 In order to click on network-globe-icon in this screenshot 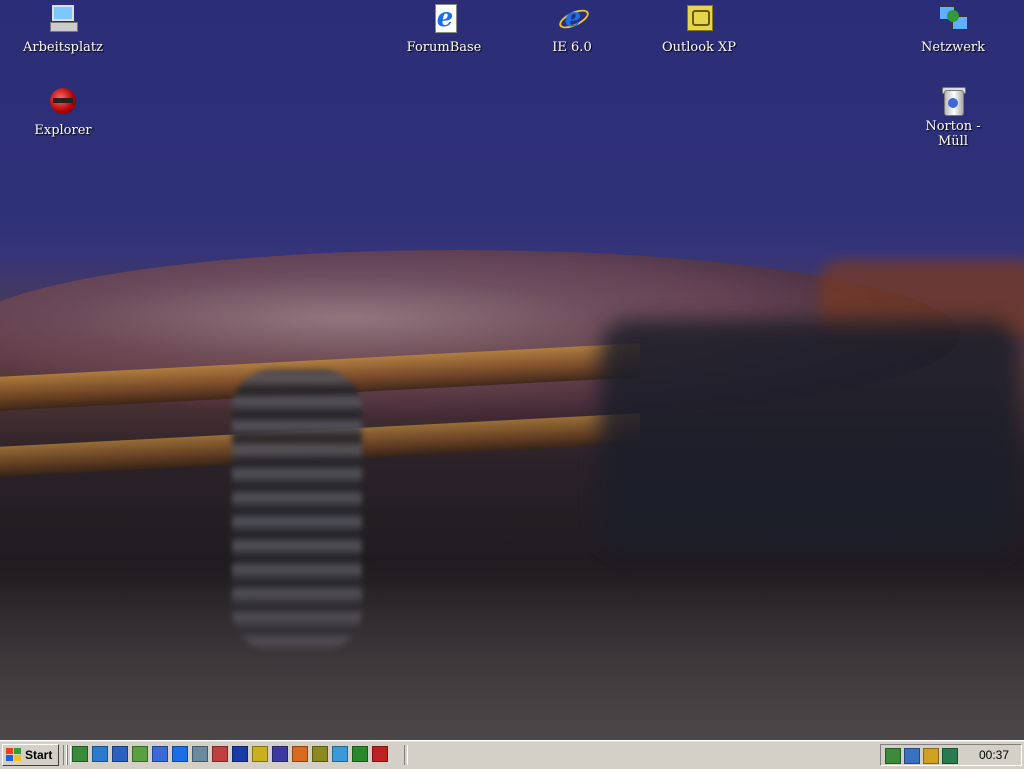, I will do `click(950, 756)`.